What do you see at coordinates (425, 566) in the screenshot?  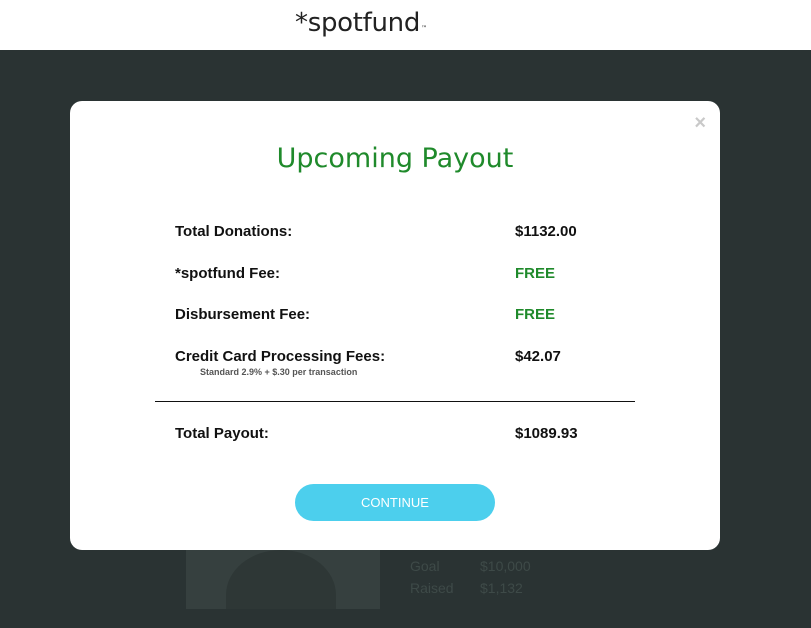 I see `stat-goal-label: Goal` at bounding box center [425, 566].